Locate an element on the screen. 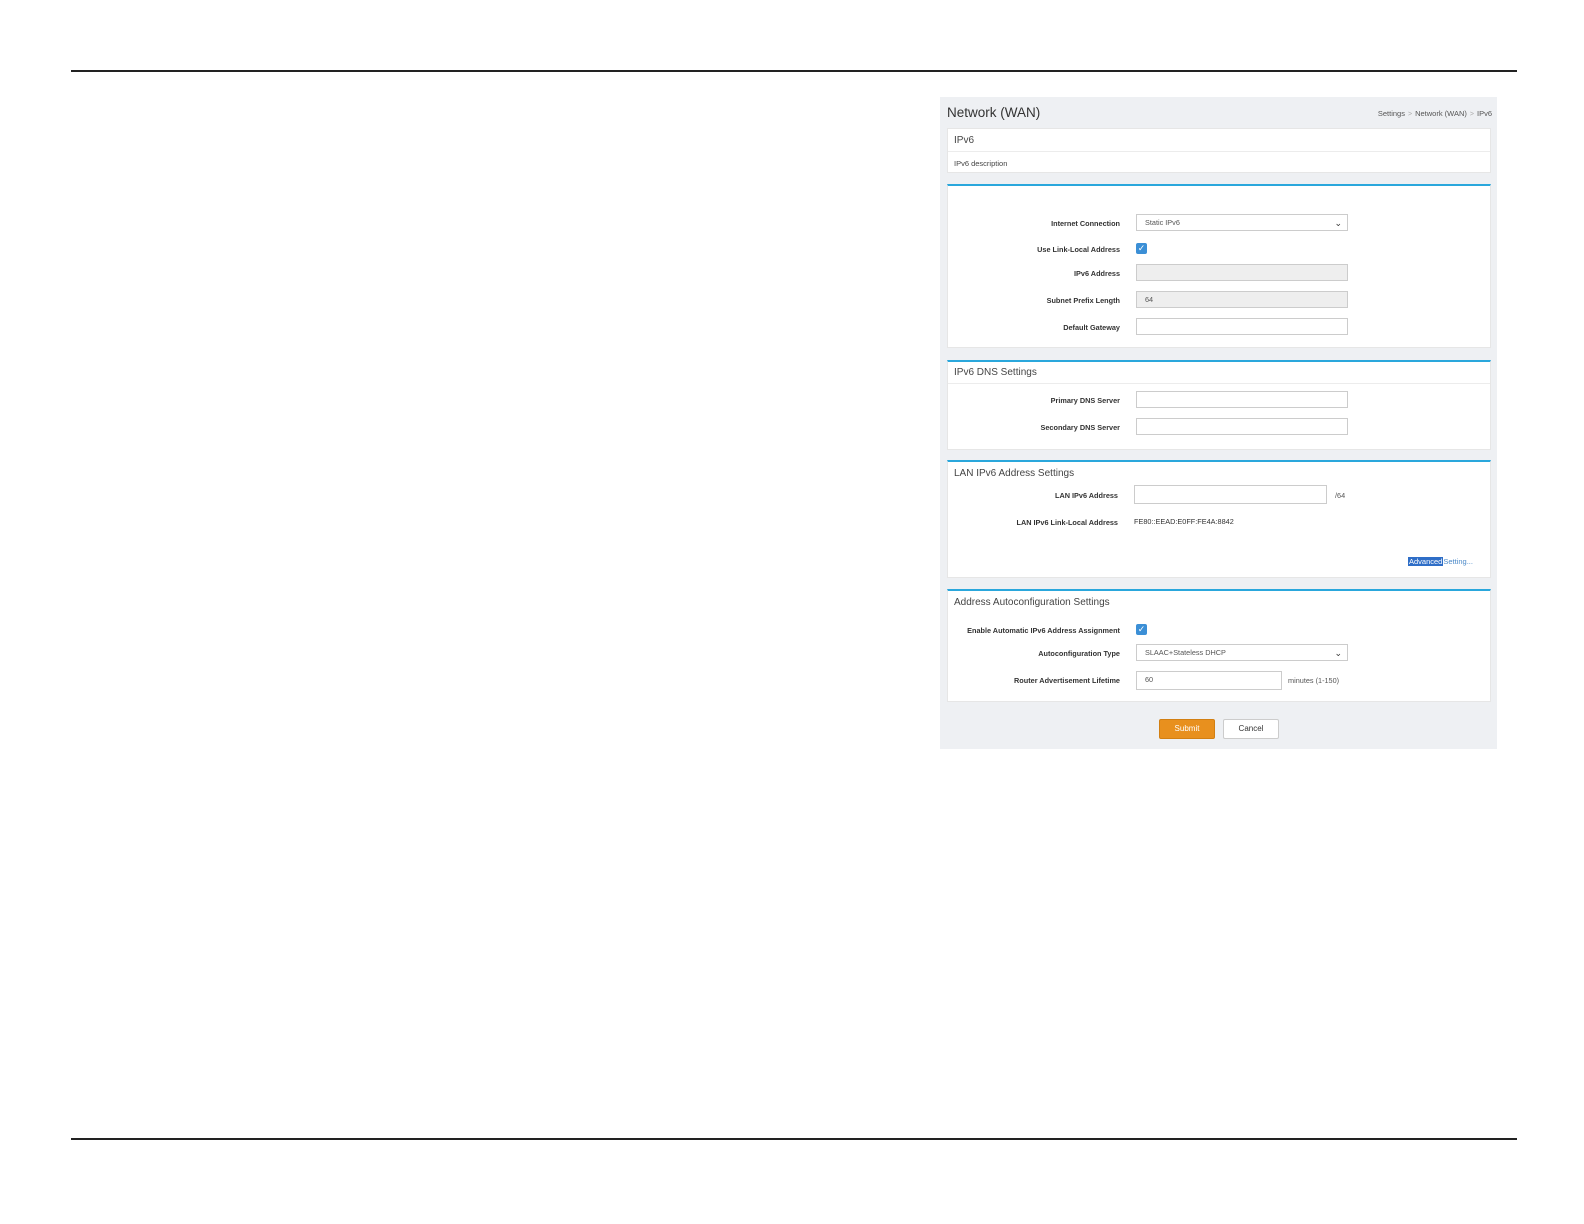 This screenshot has height=1224, width=1584. bottom-rule is located at coordinates (794, 1139).